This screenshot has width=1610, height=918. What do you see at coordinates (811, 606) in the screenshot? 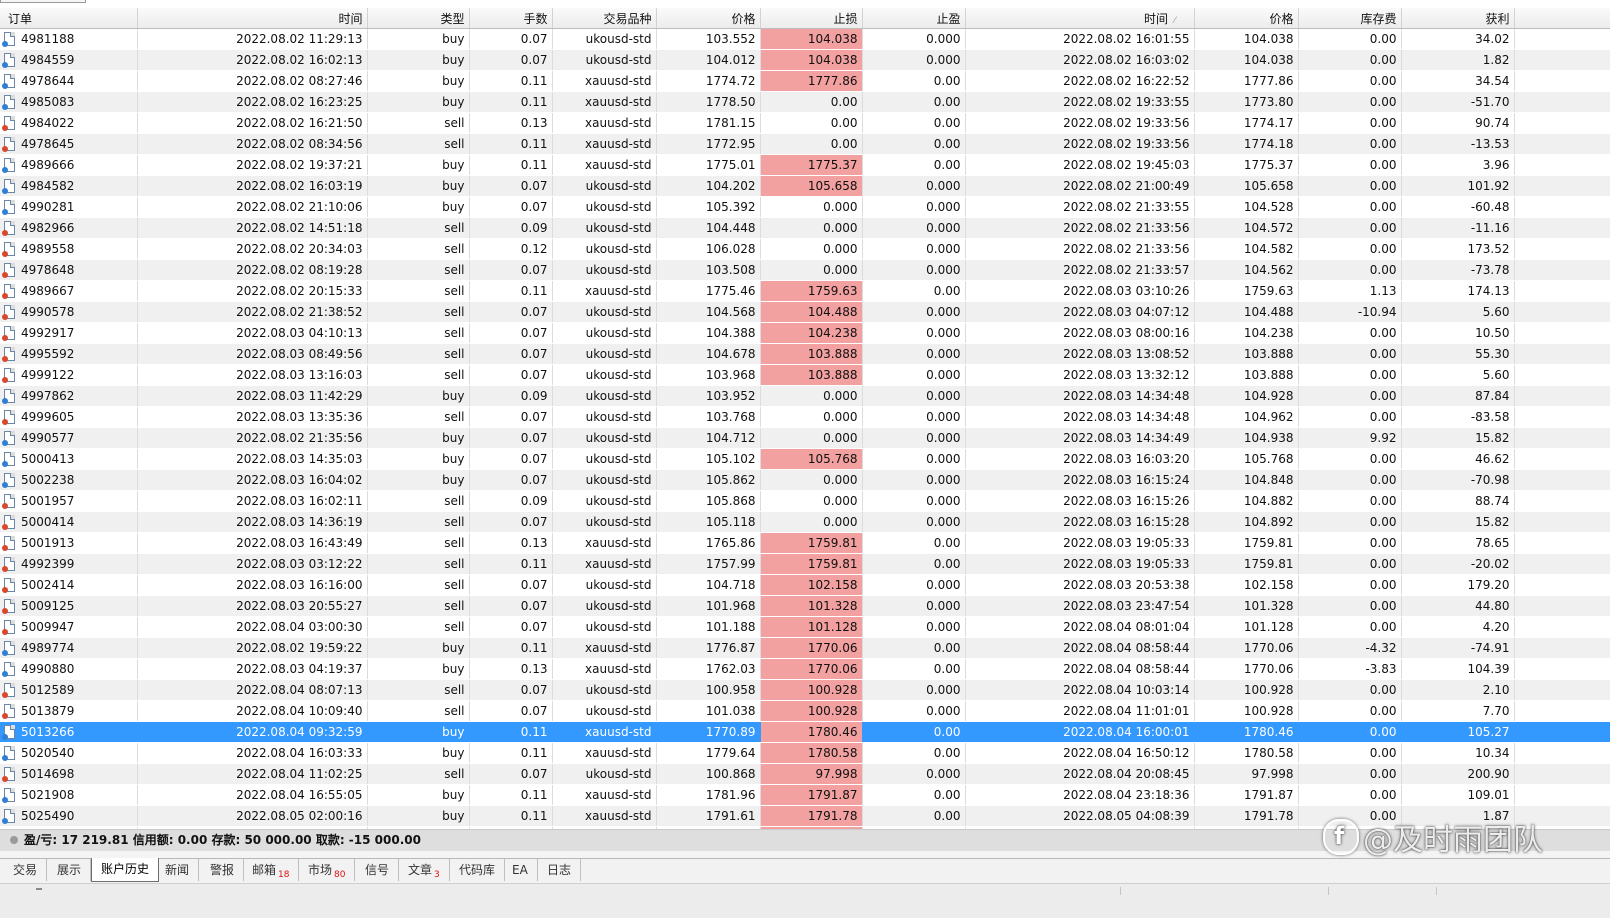
I see `cell-stop-loss: 101.328` at bounding box center [811, 606].